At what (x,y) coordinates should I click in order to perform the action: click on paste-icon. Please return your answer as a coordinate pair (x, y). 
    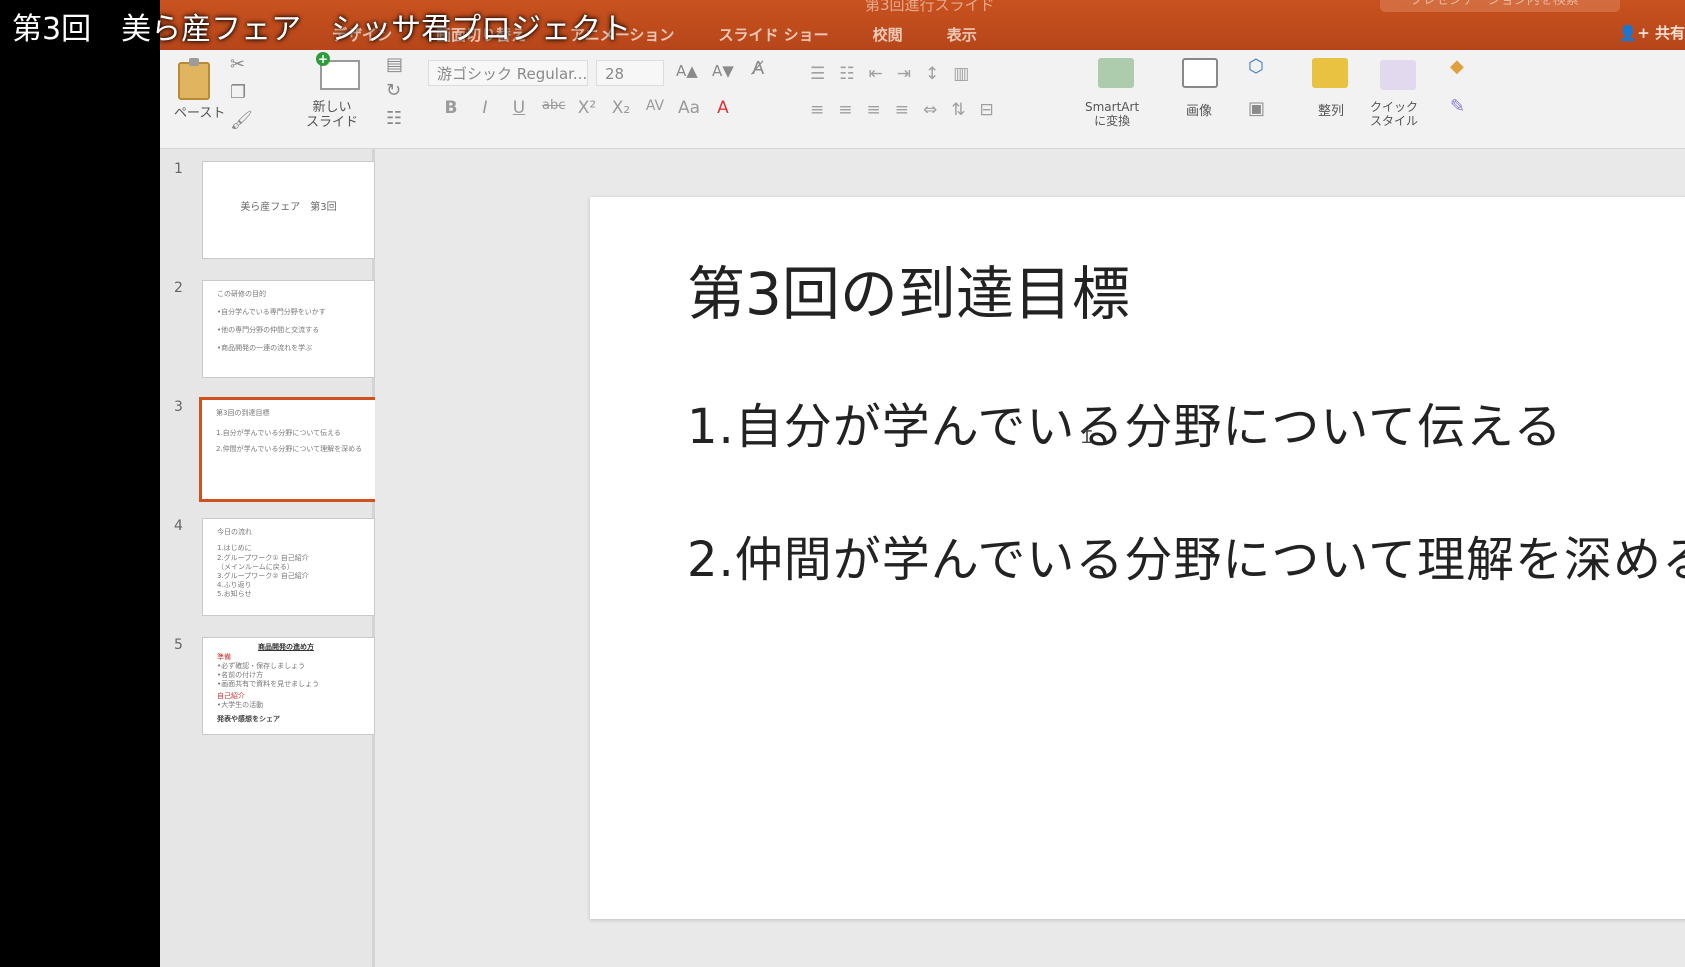
    Looking at the image, I should click on (194, 79).